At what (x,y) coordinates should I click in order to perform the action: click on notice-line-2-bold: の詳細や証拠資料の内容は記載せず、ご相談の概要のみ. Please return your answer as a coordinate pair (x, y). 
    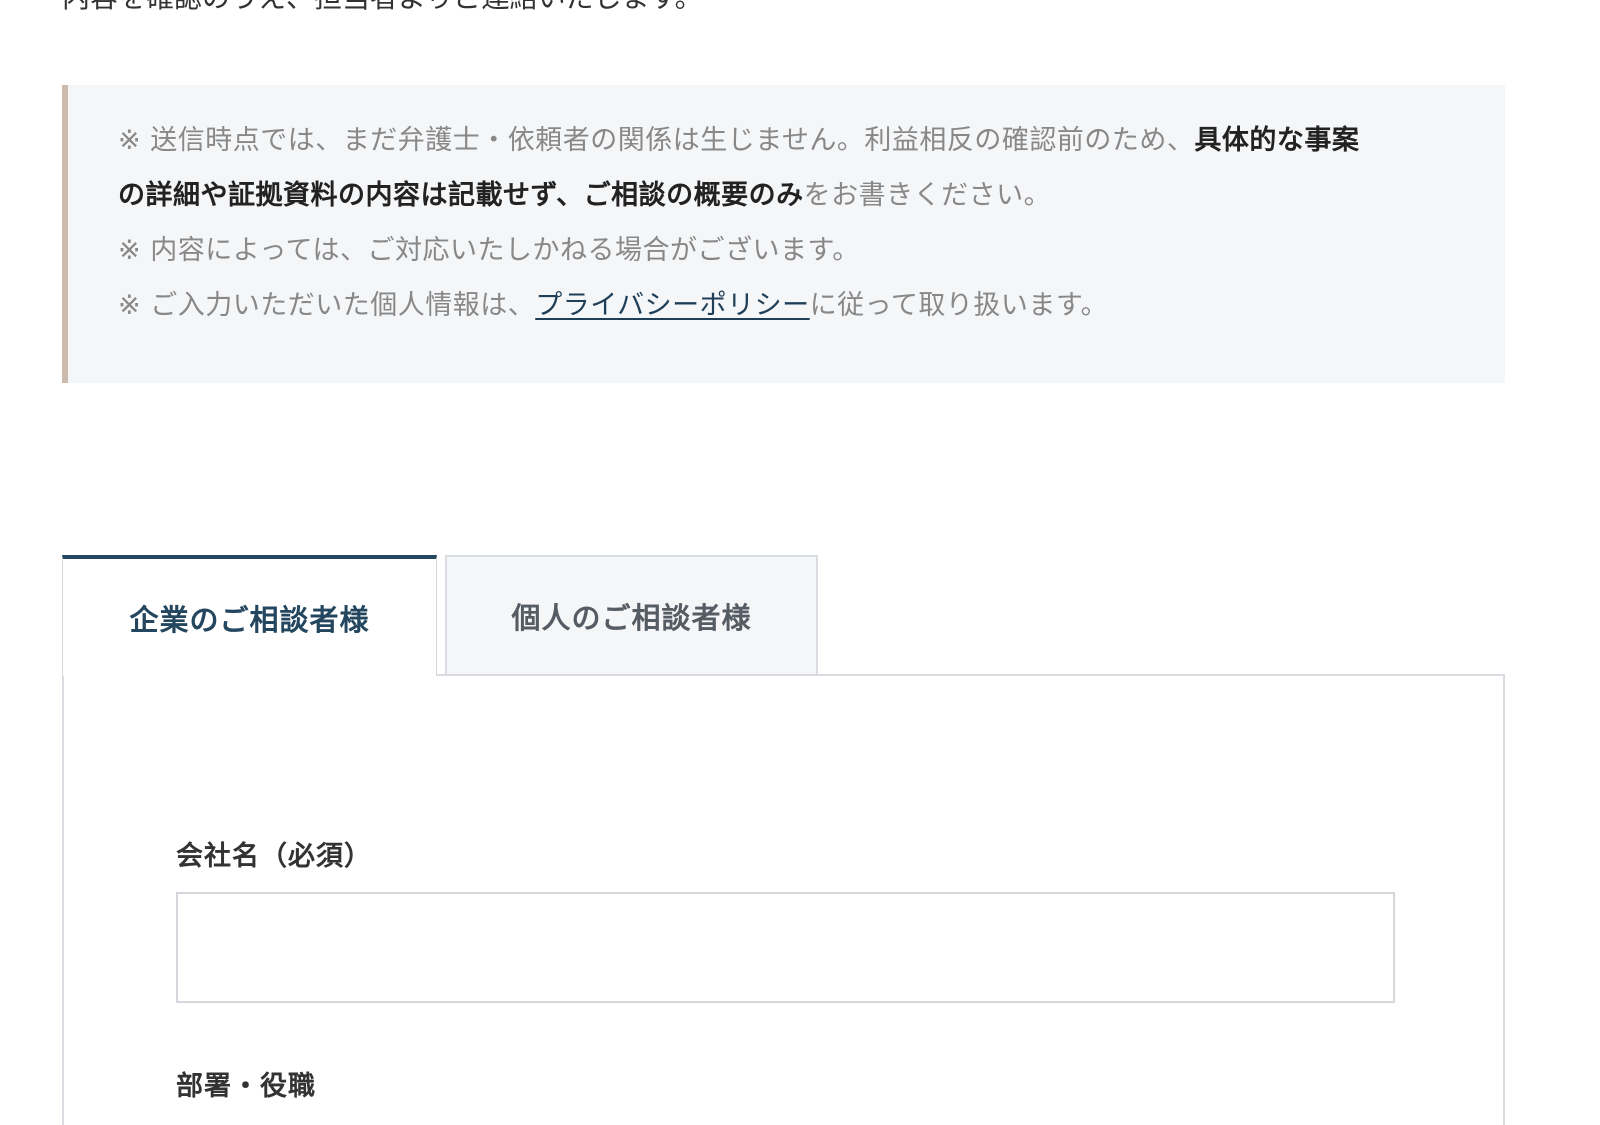
    Looking at the image, I should click on (461, 195).